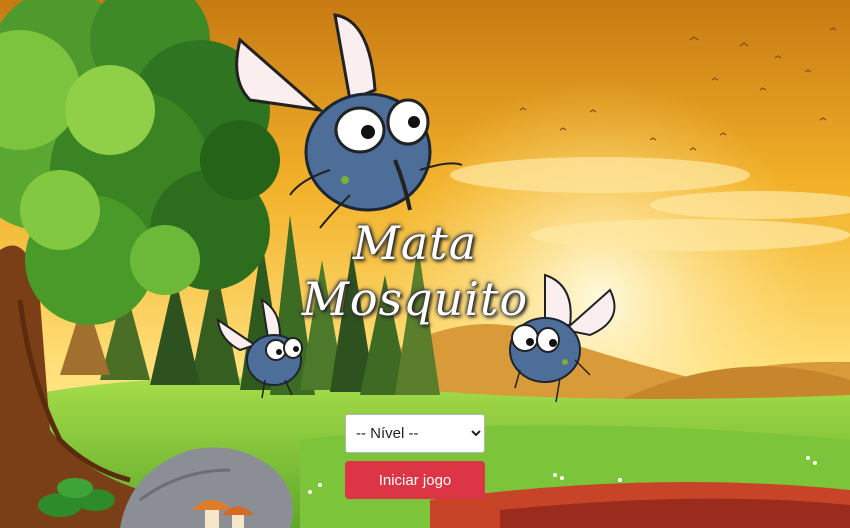  I want to click on start-game-button: Iniciar jogo, so click(415, 480).